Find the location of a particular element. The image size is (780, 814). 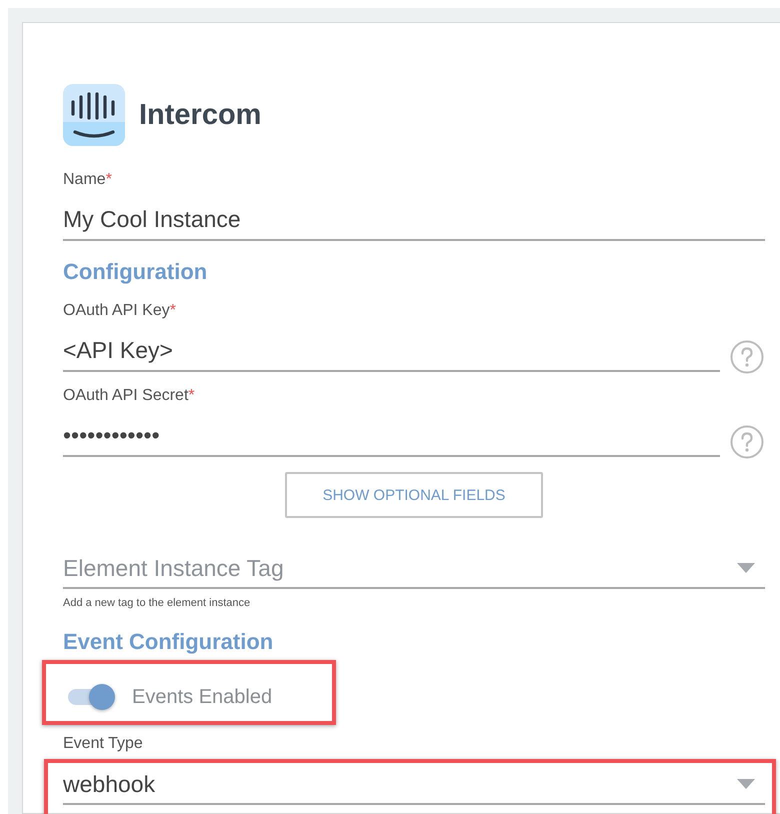

toggle-switch is located at coordinates (91, 697).